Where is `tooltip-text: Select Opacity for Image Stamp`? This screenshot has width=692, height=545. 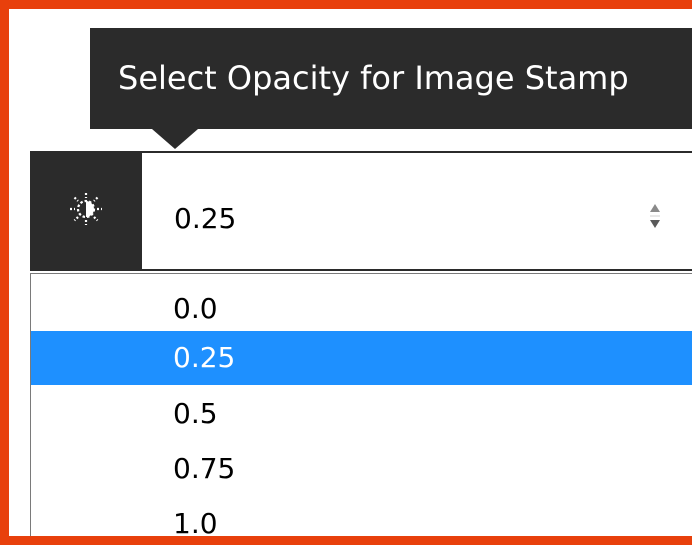
tooltip-text: Select Opacity for Image Stamp is located at coordinates (373, 78).